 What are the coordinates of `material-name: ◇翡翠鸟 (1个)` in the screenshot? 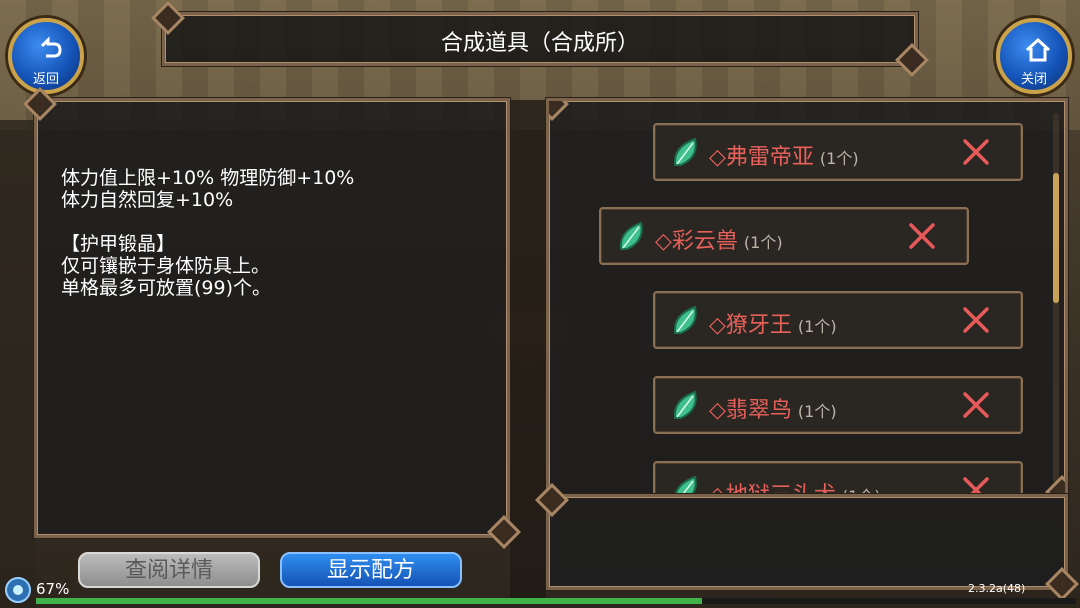 It's located at (773, 408).